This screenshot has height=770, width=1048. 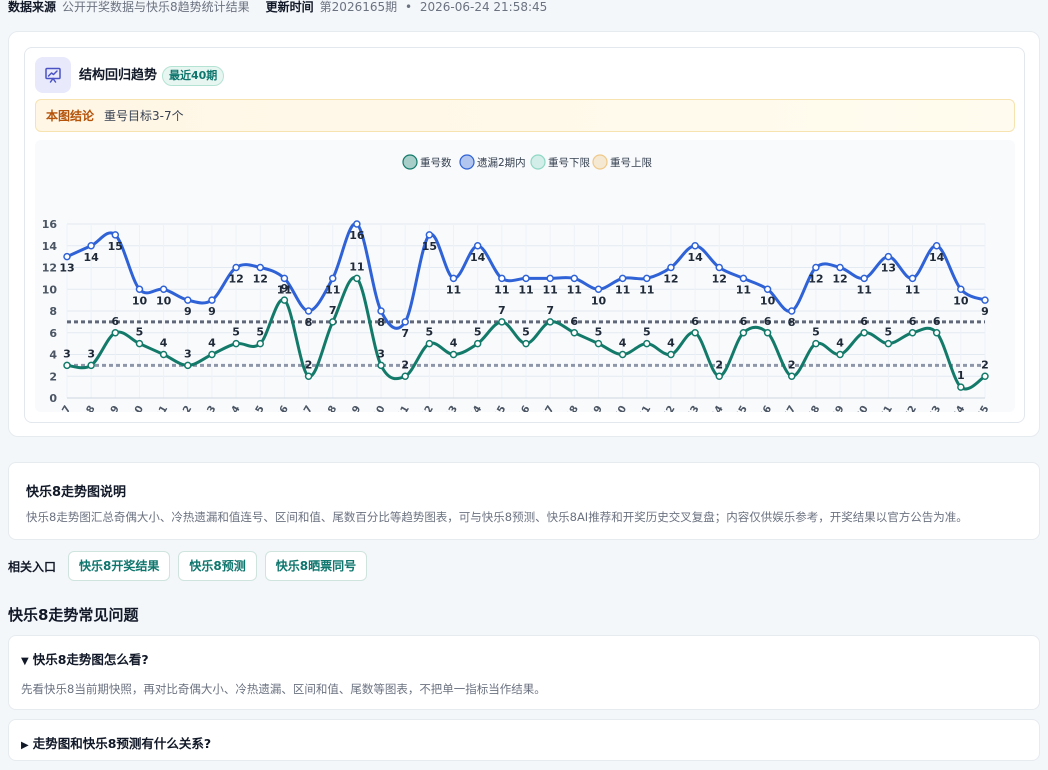 I want to click on data-label-repeat: 4, so click(x=840, y=343).